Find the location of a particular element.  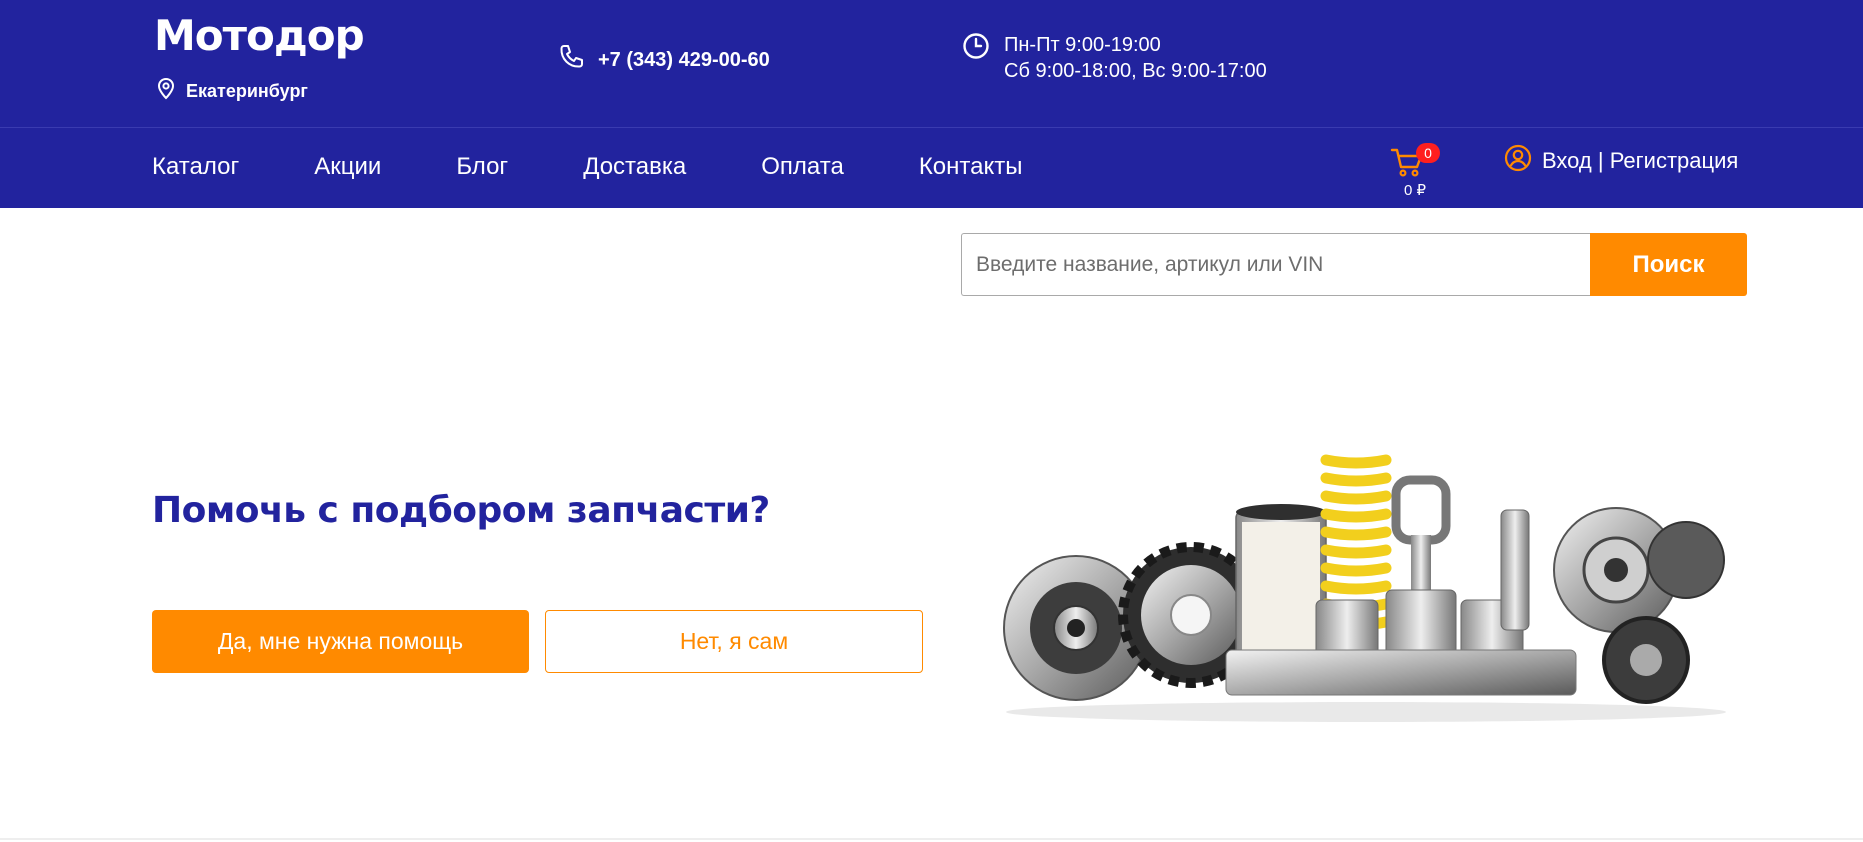

cart-button: 0 0 ₽ is located at coordinates (1415, 171).